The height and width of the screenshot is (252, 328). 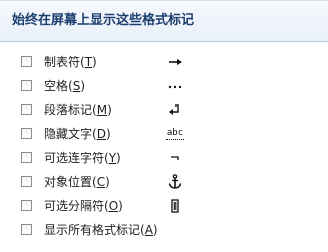 What do you see at coordinates (77, 134) in the screenshot?
I see `hidden-text-label: 隐藏文字(D)` at bounding box center [77, 134].